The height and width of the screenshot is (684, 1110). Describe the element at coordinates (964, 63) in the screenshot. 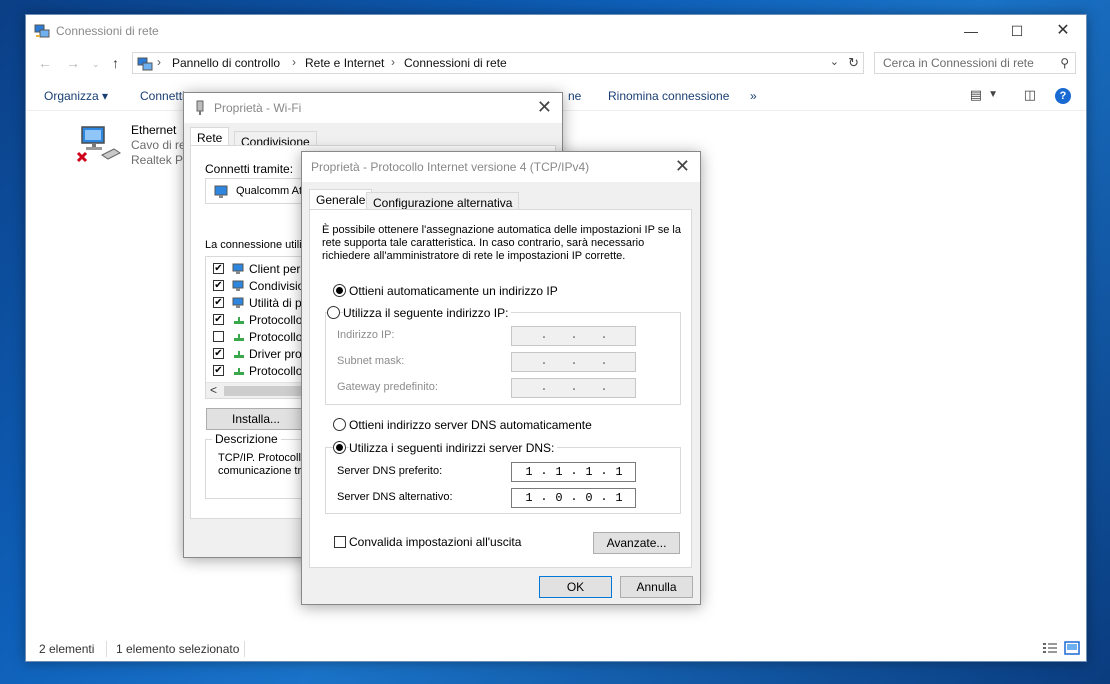

I see `search-input` at that location.